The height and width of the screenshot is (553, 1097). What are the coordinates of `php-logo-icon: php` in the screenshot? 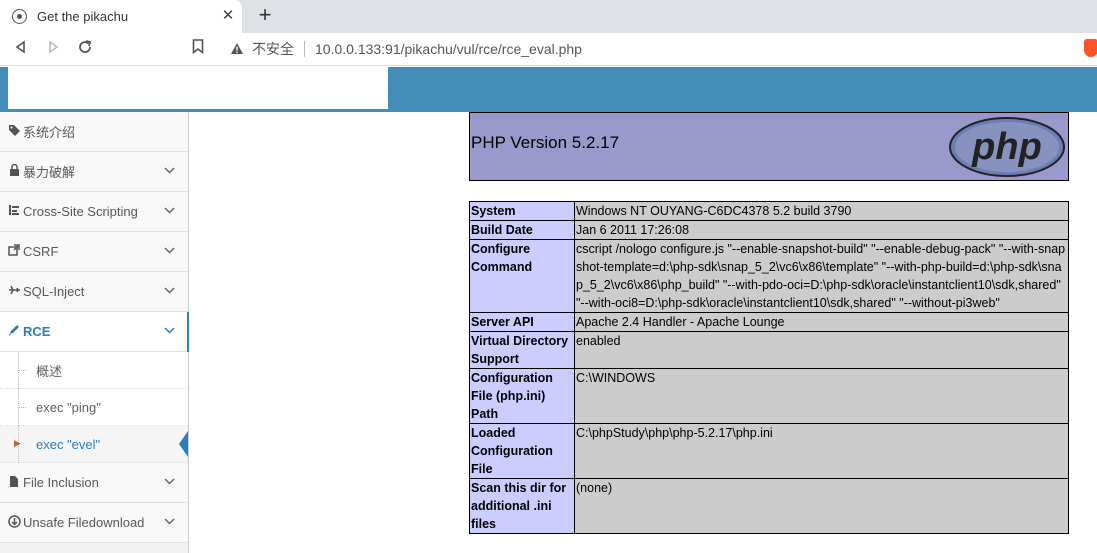 It's located at (1007, 147).